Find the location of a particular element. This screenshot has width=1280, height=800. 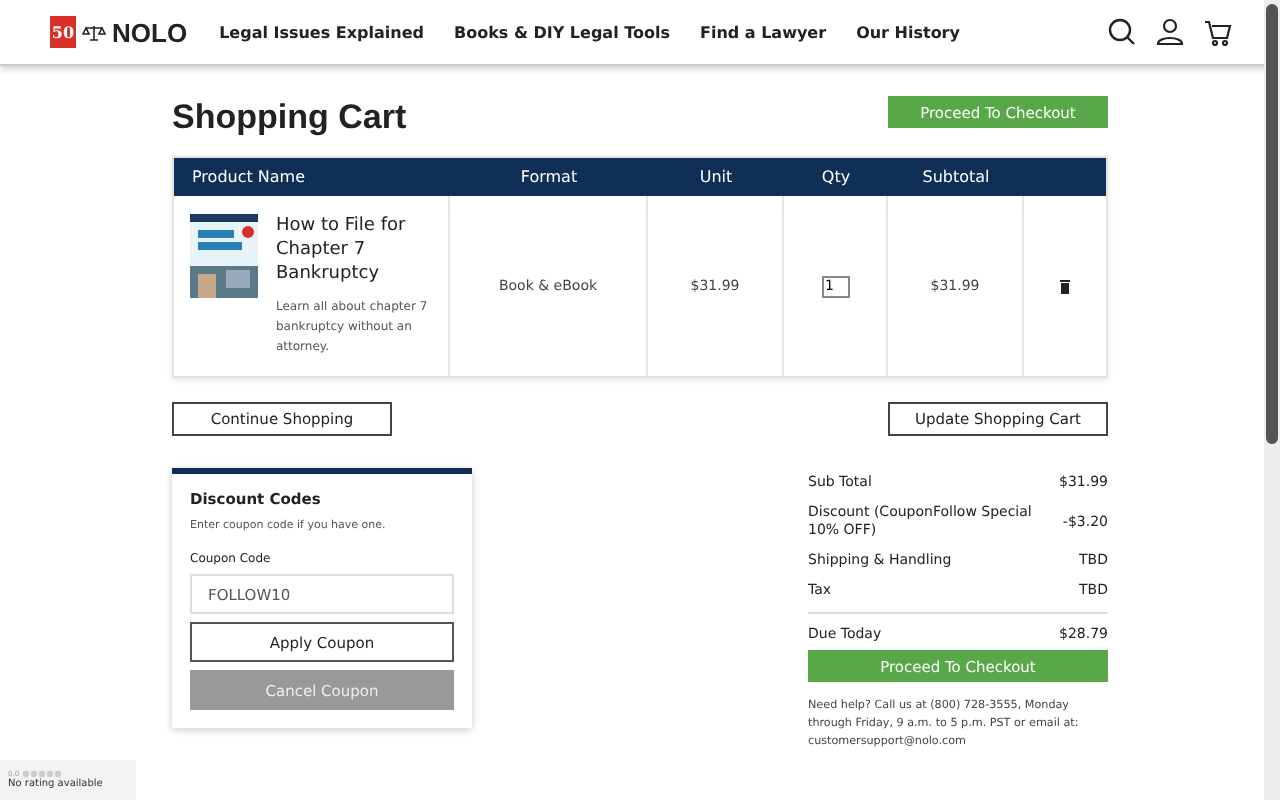

column-header: Product Name is located at coordinates (312, 177).